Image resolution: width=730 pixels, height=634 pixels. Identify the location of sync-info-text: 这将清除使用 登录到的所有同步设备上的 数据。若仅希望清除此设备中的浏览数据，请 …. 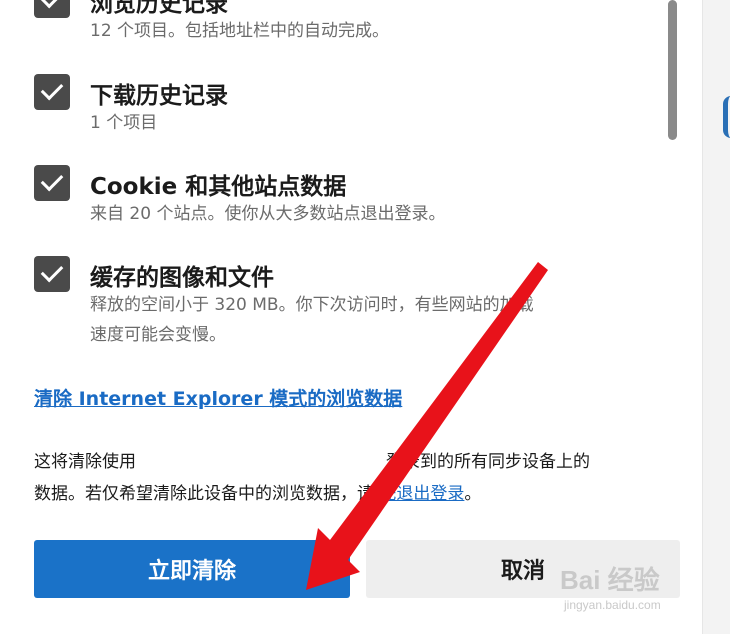
(359, 478).